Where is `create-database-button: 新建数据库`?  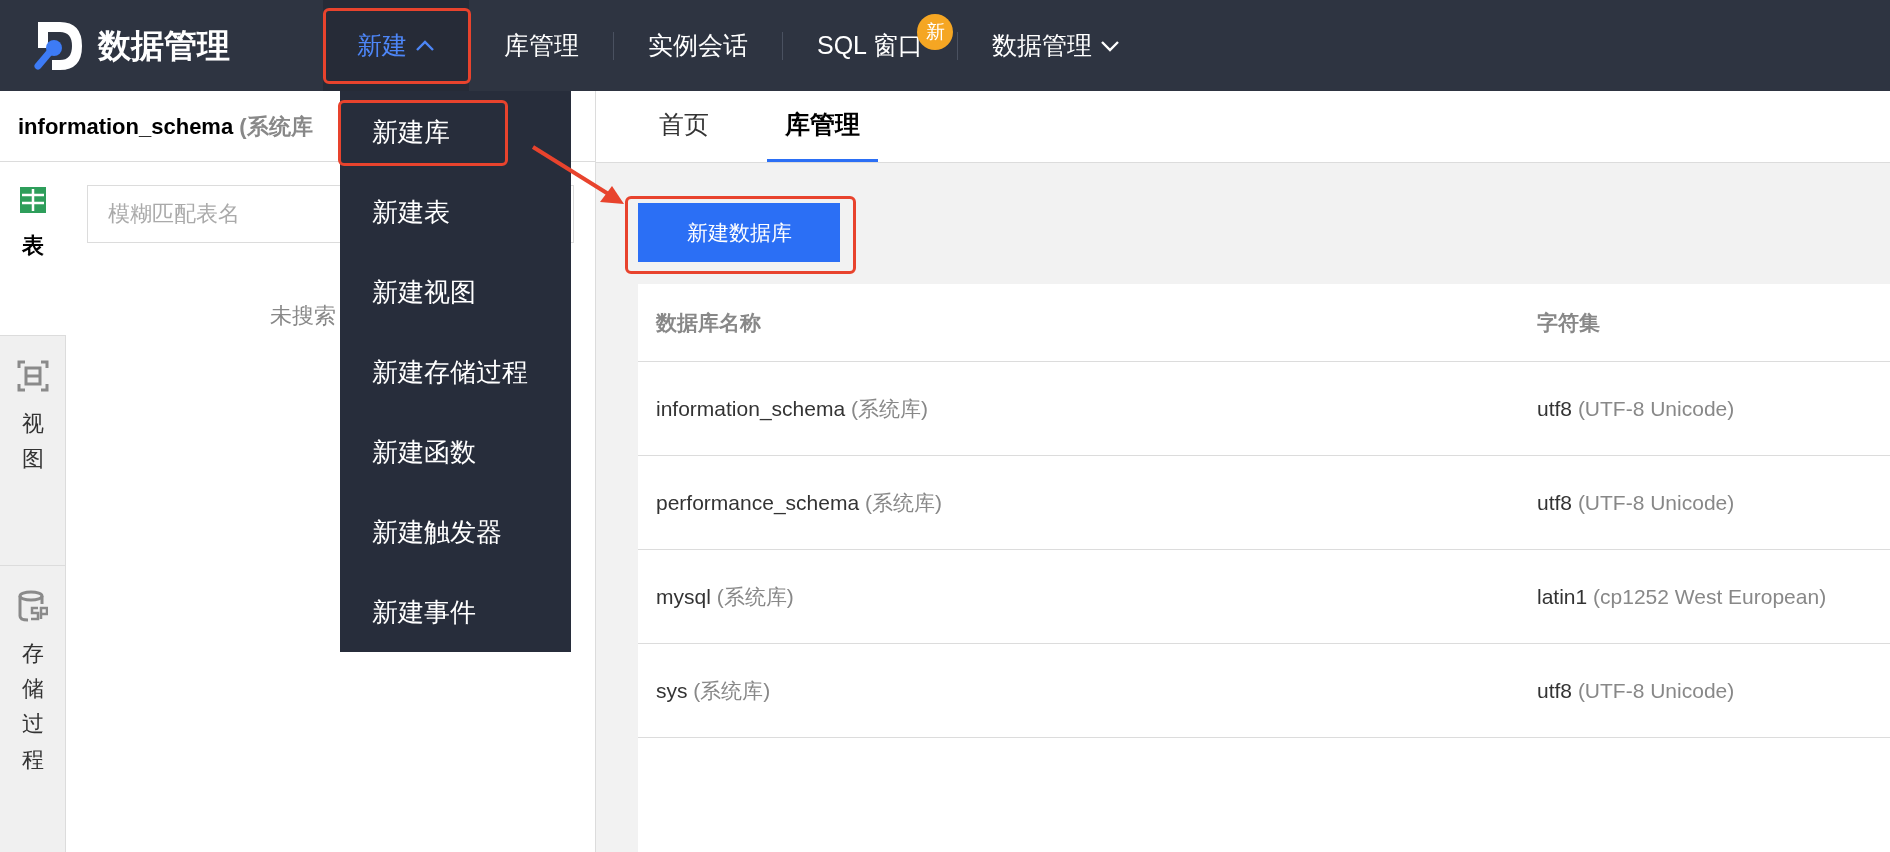 create-database-button: 新建数据库 is located at coordinates (739, 232).